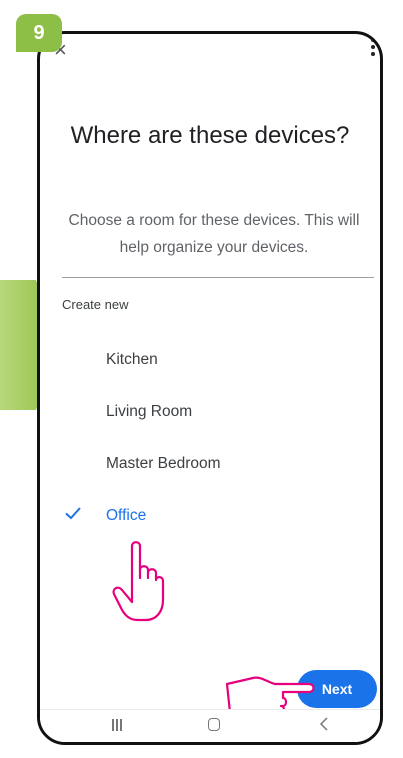 This screenshot has height=758, width=403. I want to click on room-label: Living Room, so click(149, 411).